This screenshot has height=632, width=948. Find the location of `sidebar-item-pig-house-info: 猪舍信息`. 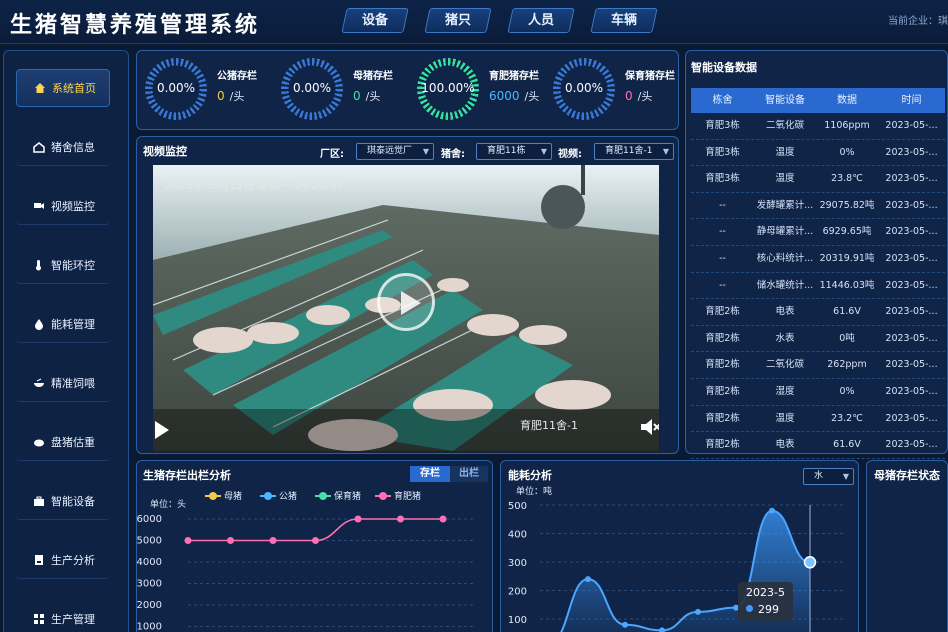

sidebar-item-pig-house-info: 猪舍信息 is located at coordinates (63, 147).